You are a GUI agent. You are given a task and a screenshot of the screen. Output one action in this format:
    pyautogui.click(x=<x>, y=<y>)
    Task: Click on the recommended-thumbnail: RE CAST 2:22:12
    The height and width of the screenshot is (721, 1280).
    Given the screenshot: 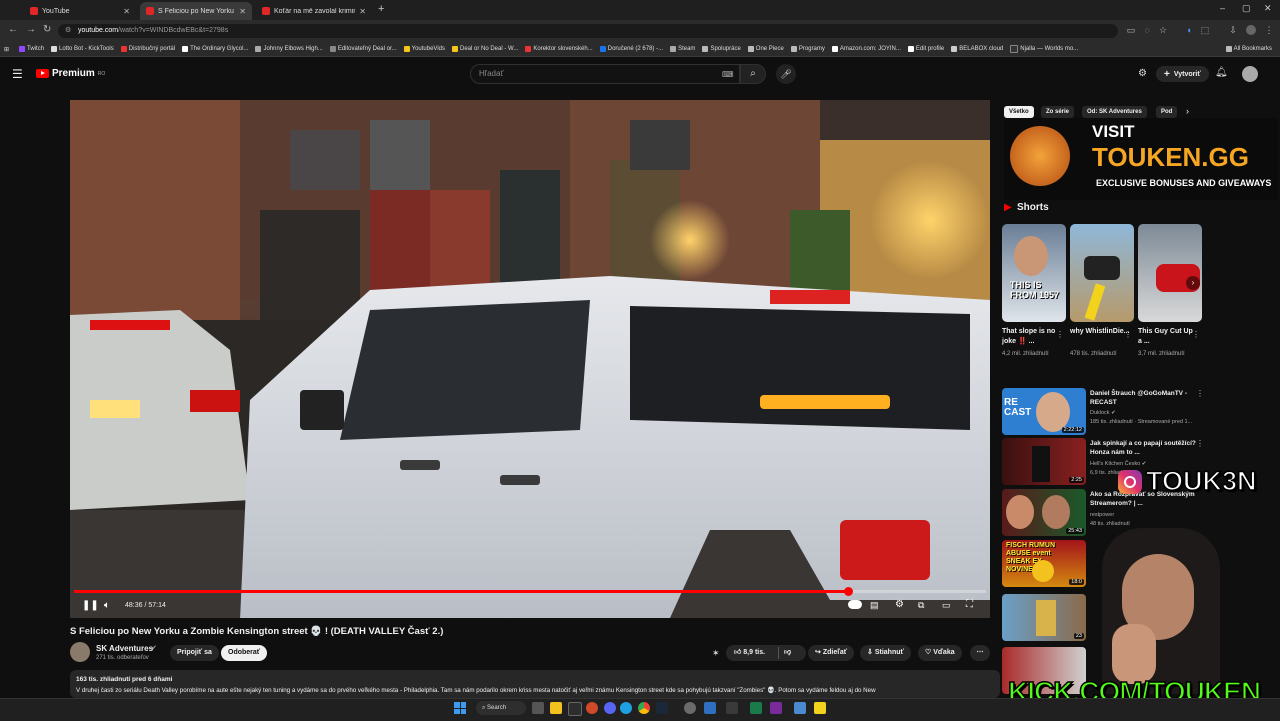 What is the action you would take?
    pyautogui.click(x=1044, y=411)
    